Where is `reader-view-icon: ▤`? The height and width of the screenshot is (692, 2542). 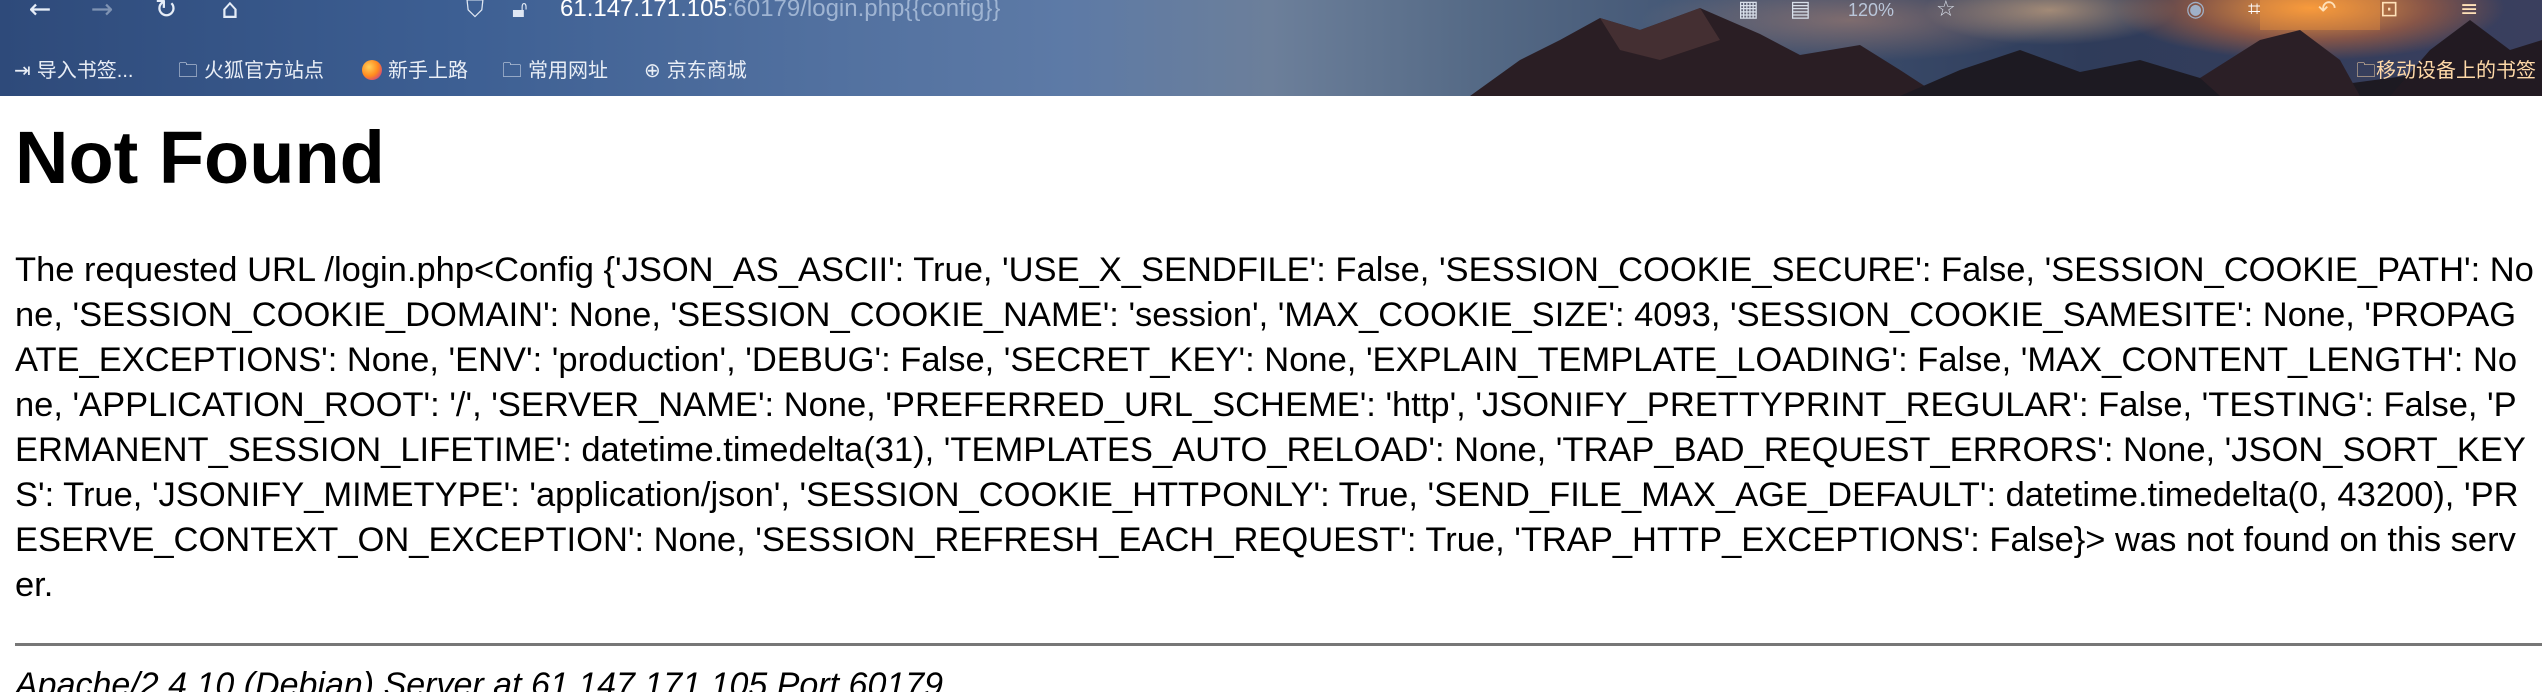 reader-view-icon: ▤ is located at coordinates (1800, 13).